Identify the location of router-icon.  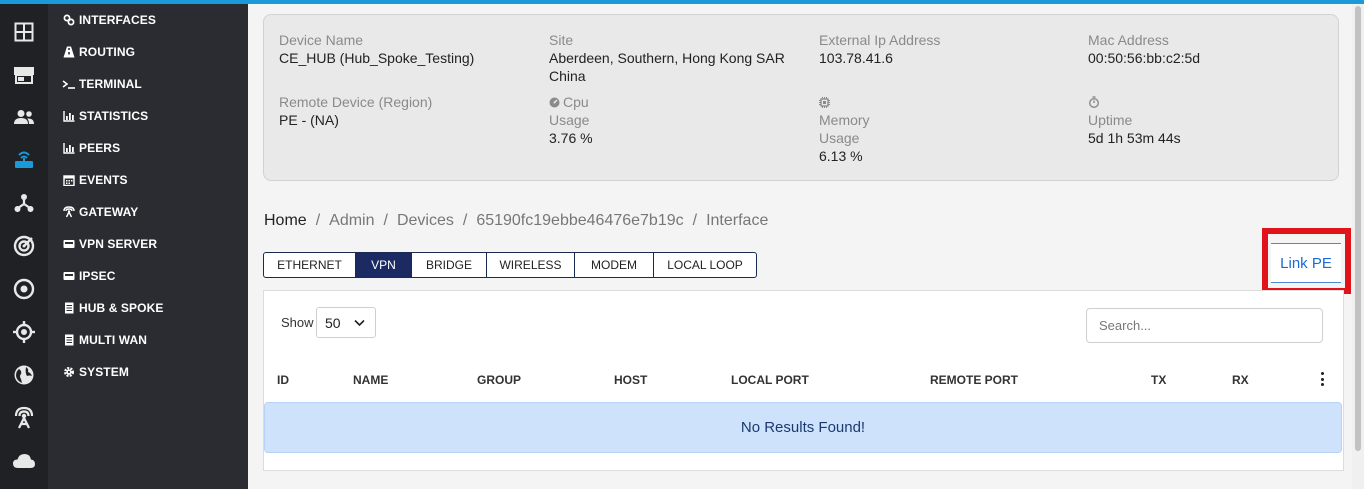
(24, 160).